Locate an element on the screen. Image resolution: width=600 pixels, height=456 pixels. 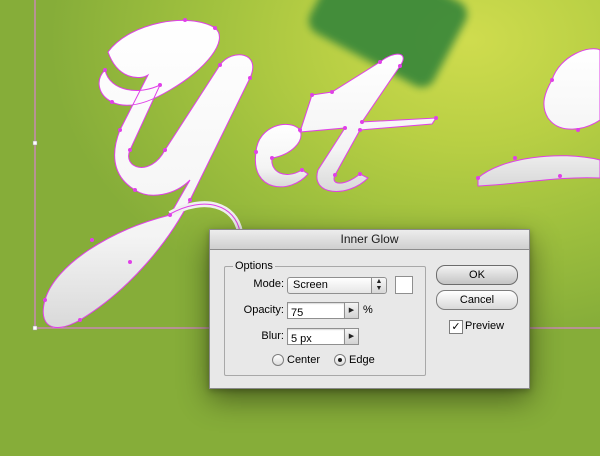
opacity-input is located at coordinates (316, 313).